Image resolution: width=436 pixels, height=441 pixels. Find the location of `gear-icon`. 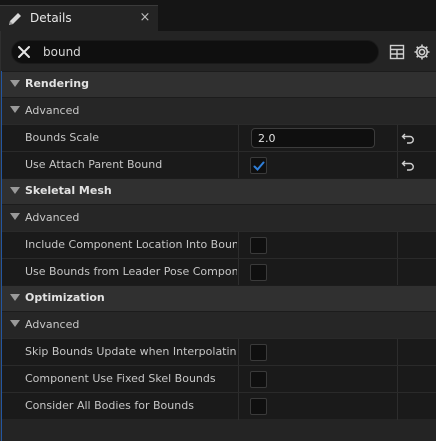

gear-icon is located at coordinates (422, 52).